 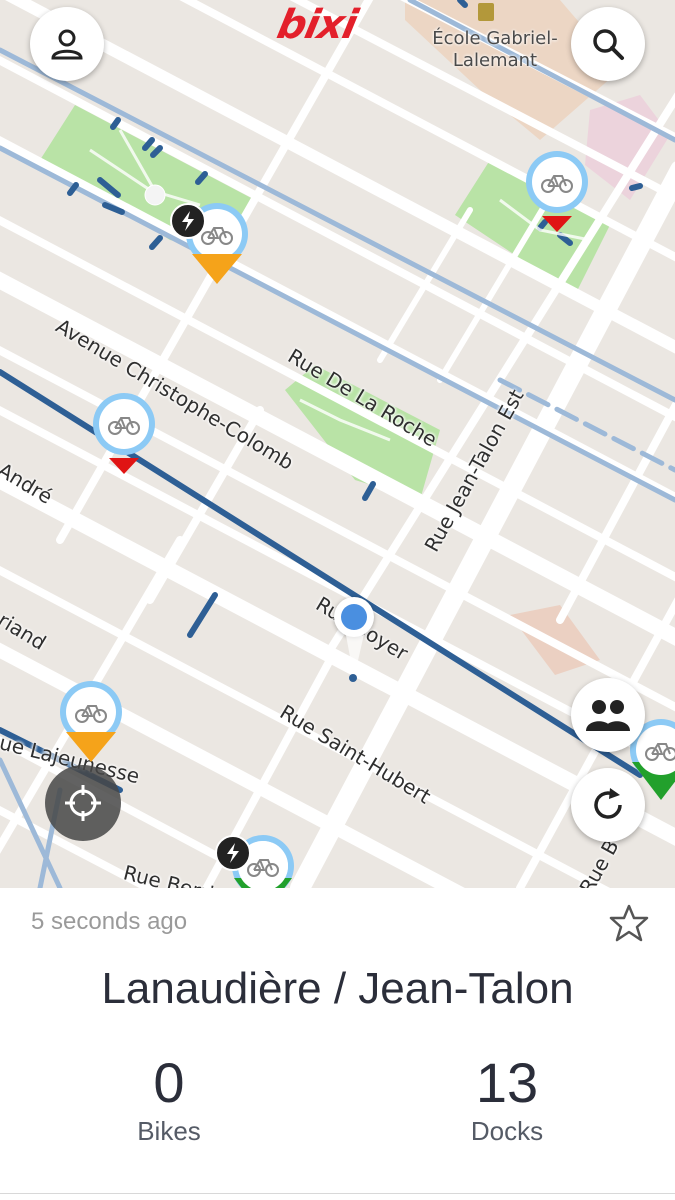 I want to click on poi-label: École Gabriel- Lalemant, so click(x=495, y=50).